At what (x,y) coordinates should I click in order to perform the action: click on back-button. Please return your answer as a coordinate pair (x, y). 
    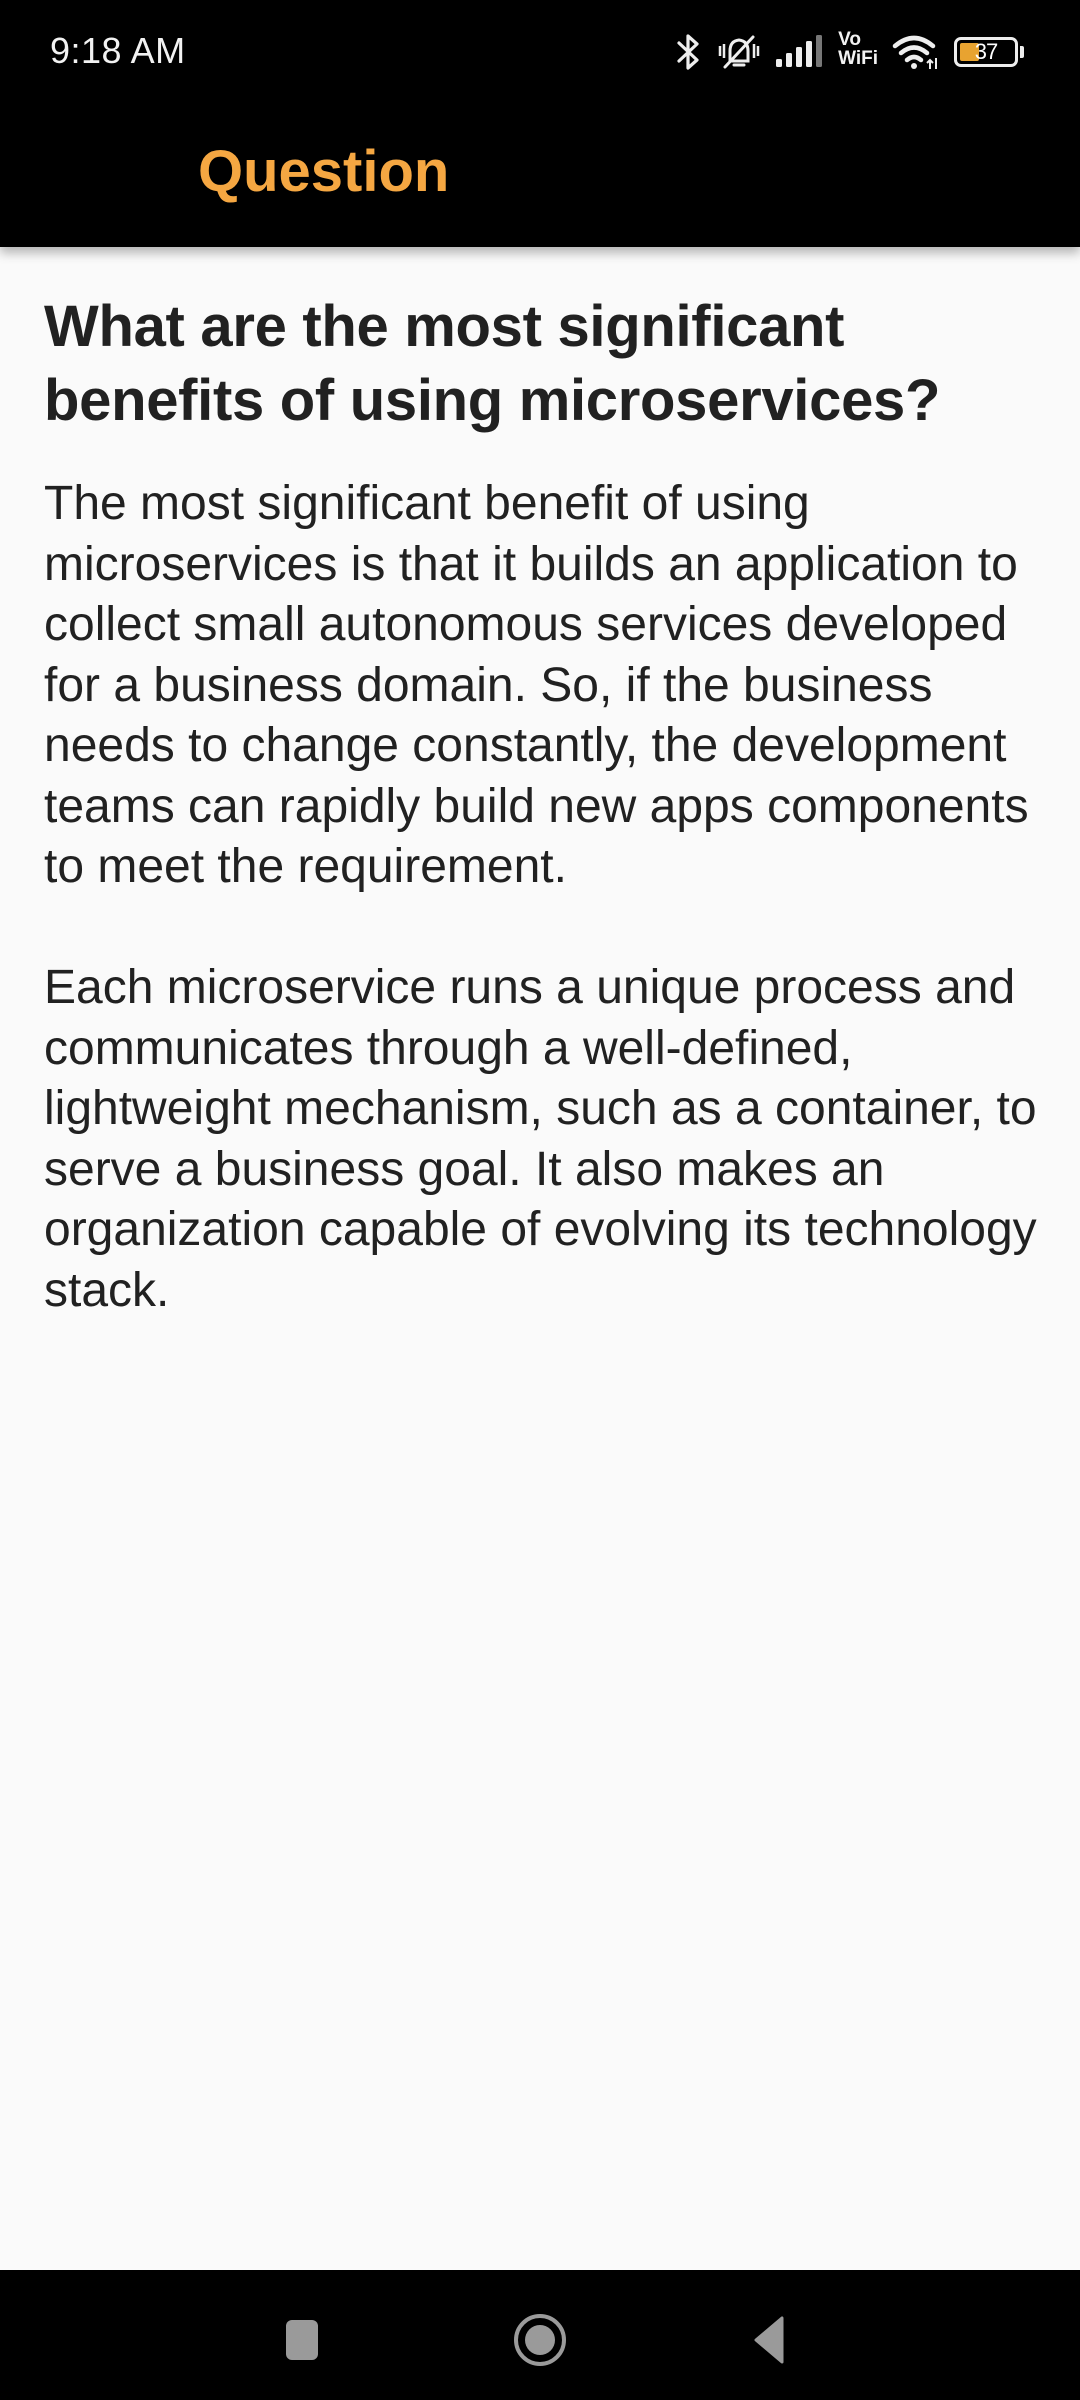
    Looking at the image, I should click on (769, 2340).